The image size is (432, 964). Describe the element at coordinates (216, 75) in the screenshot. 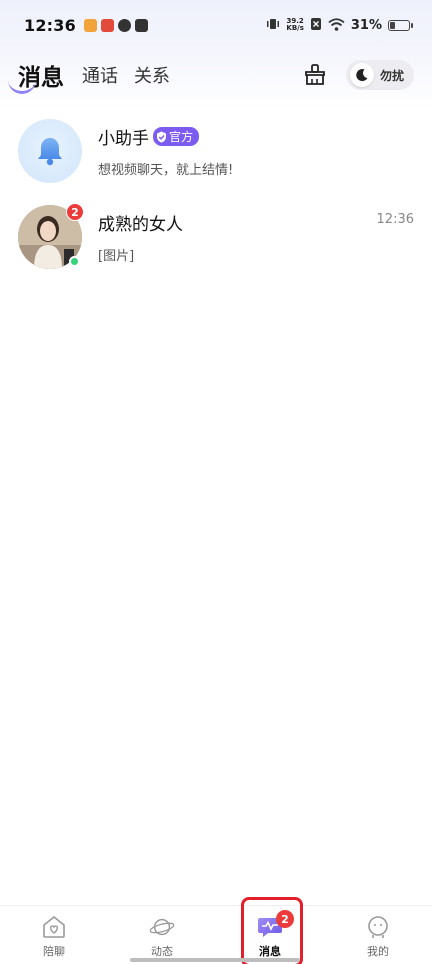

I see `header: 消息 通话 关系 勿扰` at that location.